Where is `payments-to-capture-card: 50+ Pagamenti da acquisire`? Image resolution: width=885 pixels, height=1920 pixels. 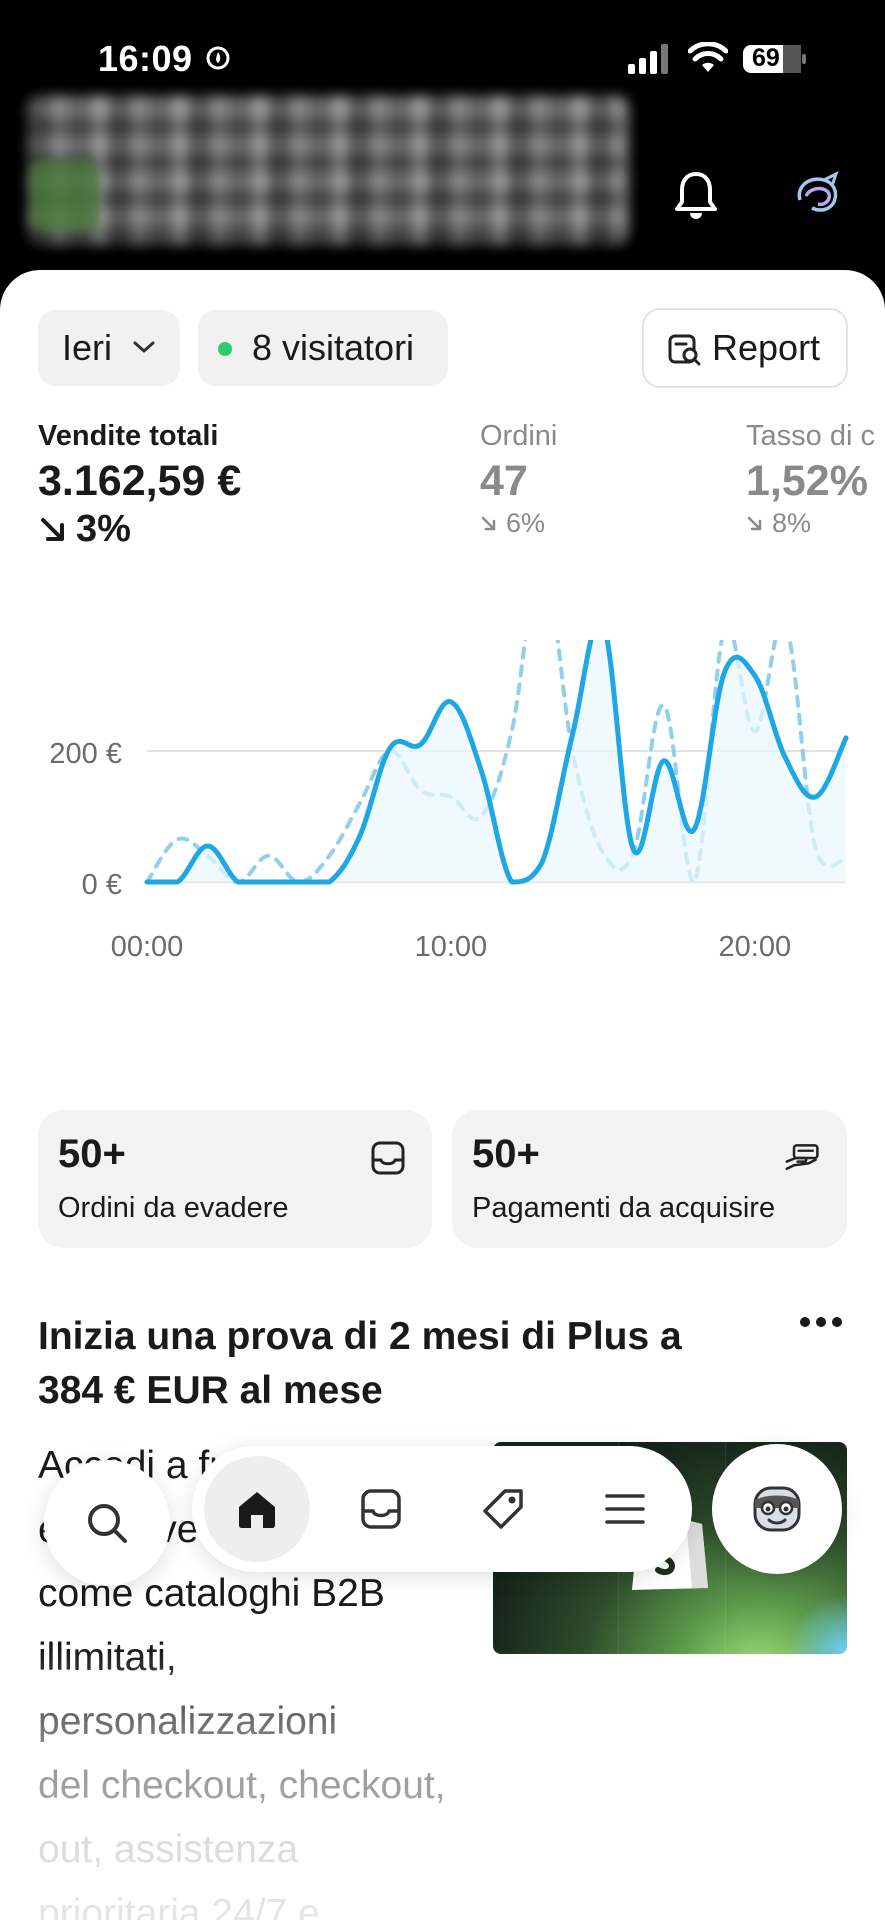 payments-to-capture-card: 50+ Pagamenti da acquisire is located at coordinates (649, 1179).